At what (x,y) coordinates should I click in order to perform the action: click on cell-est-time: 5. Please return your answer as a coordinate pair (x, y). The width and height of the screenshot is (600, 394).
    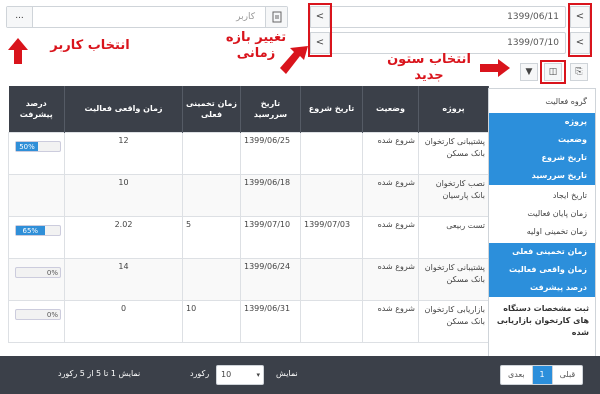
    Looking at the image, I should click on (211, 237).